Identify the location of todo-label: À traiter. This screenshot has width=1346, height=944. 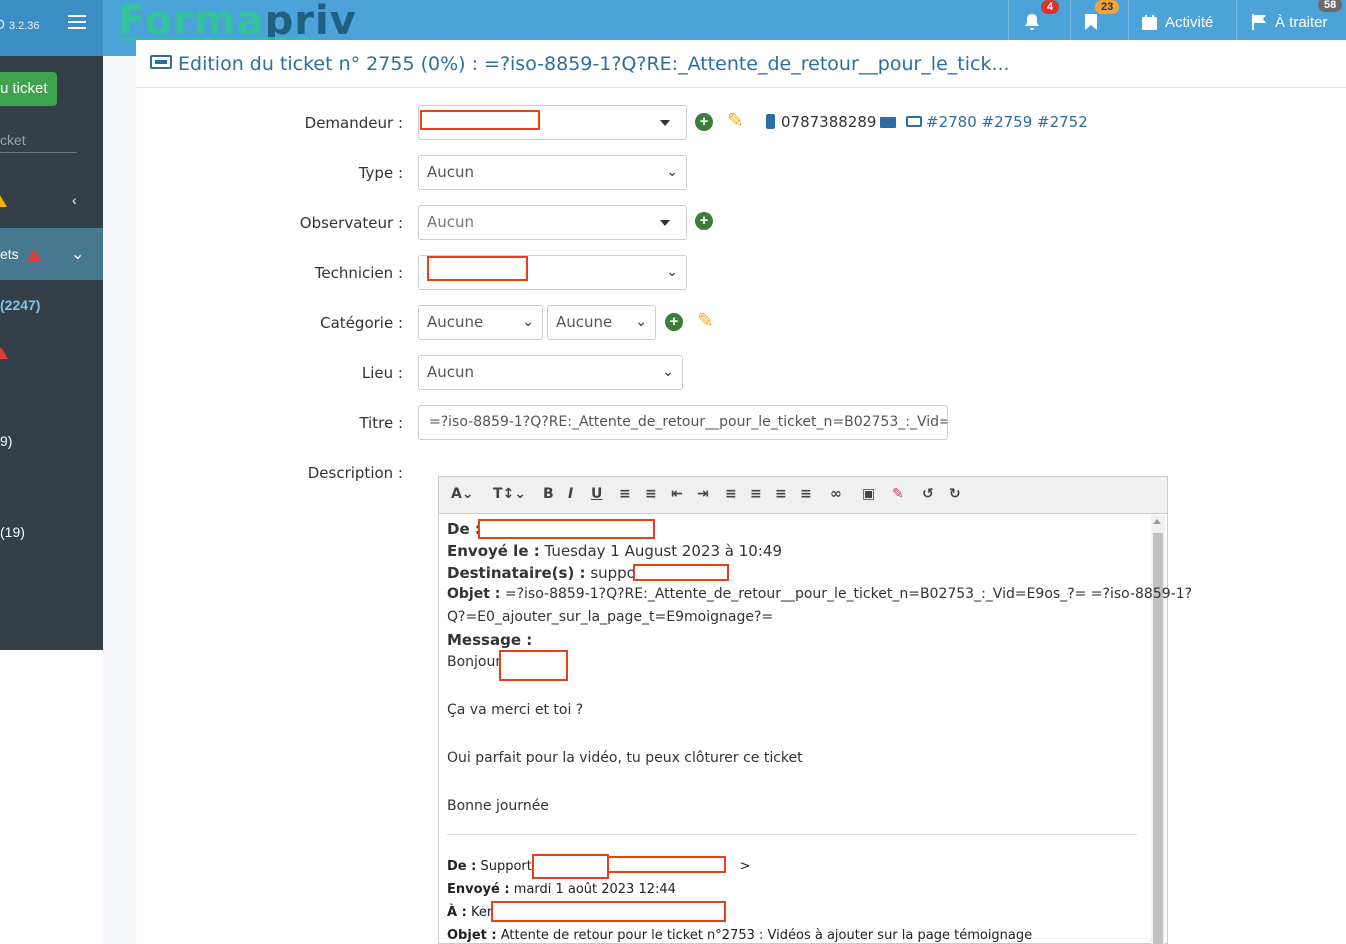
(1301, 22).